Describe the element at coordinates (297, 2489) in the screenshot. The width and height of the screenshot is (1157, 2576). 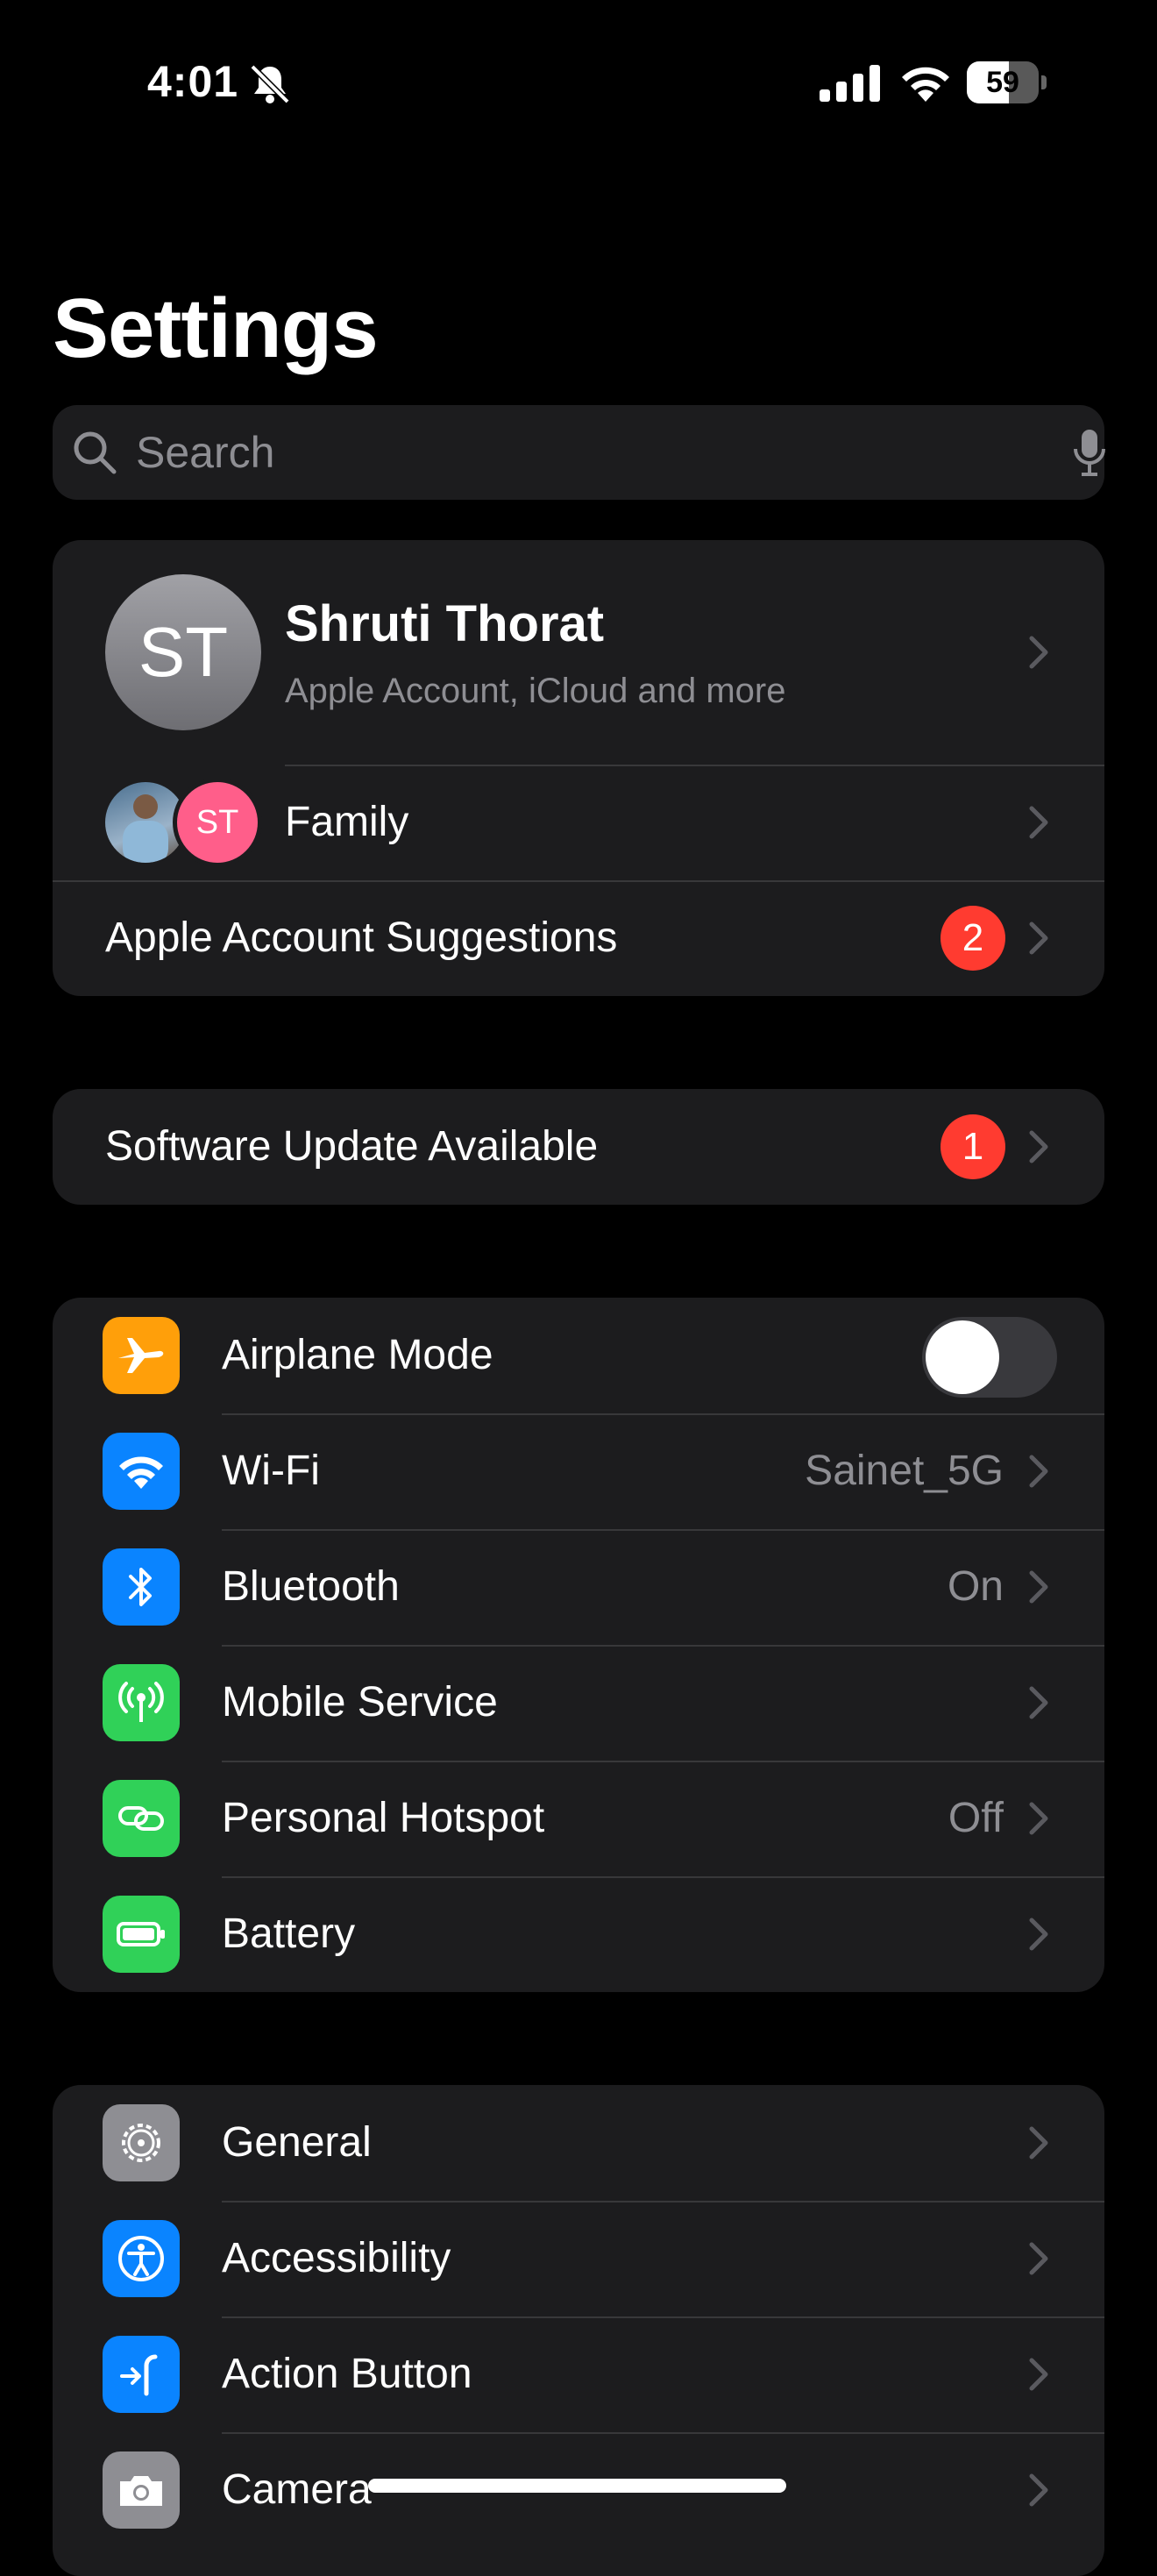
I see `camera-label: Camera` at that location.